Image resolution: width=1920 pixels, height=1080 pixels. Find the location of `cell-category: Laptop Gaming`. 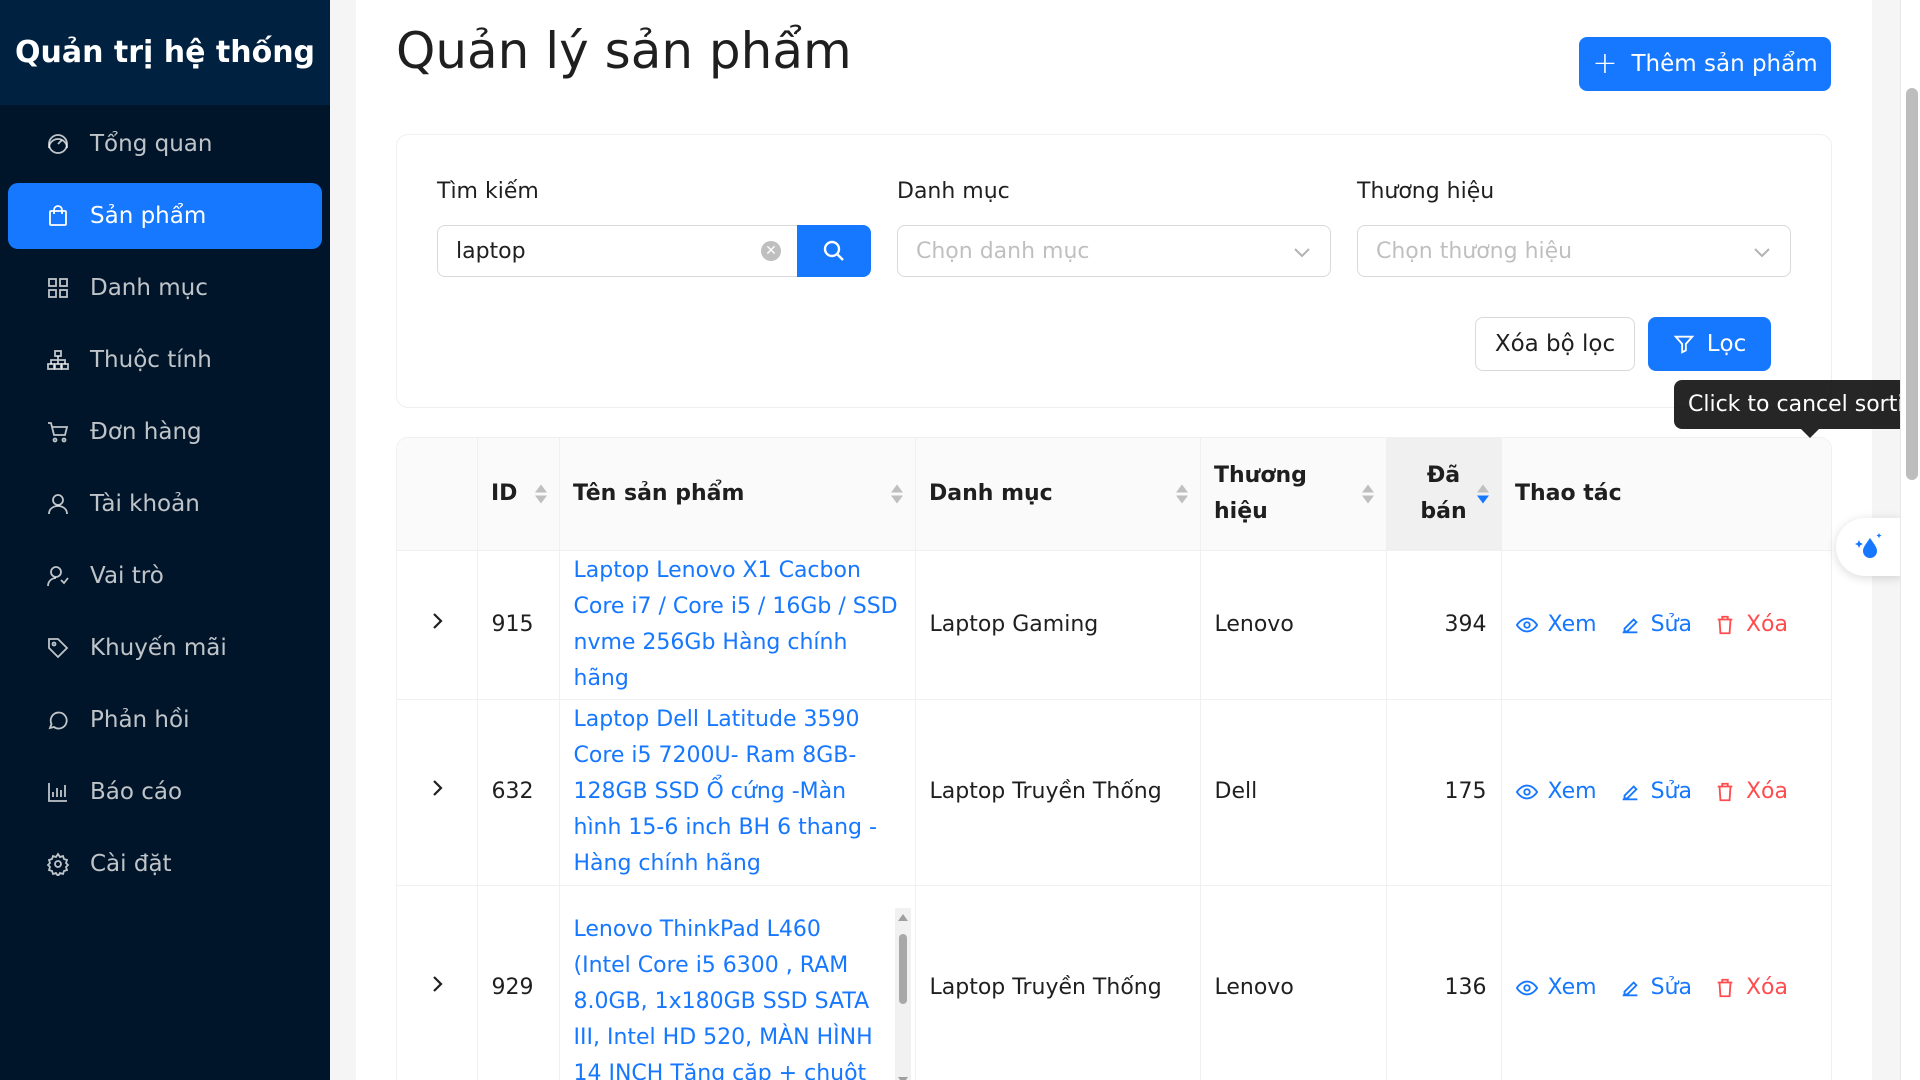

cell-category: Laptop Gaming is located at coordinates (1057, 625).